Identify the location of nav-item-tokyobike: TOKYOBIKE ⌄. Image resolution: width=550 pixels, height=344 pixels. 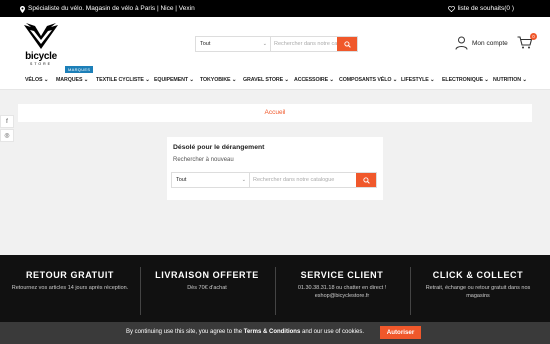
(218, 80).